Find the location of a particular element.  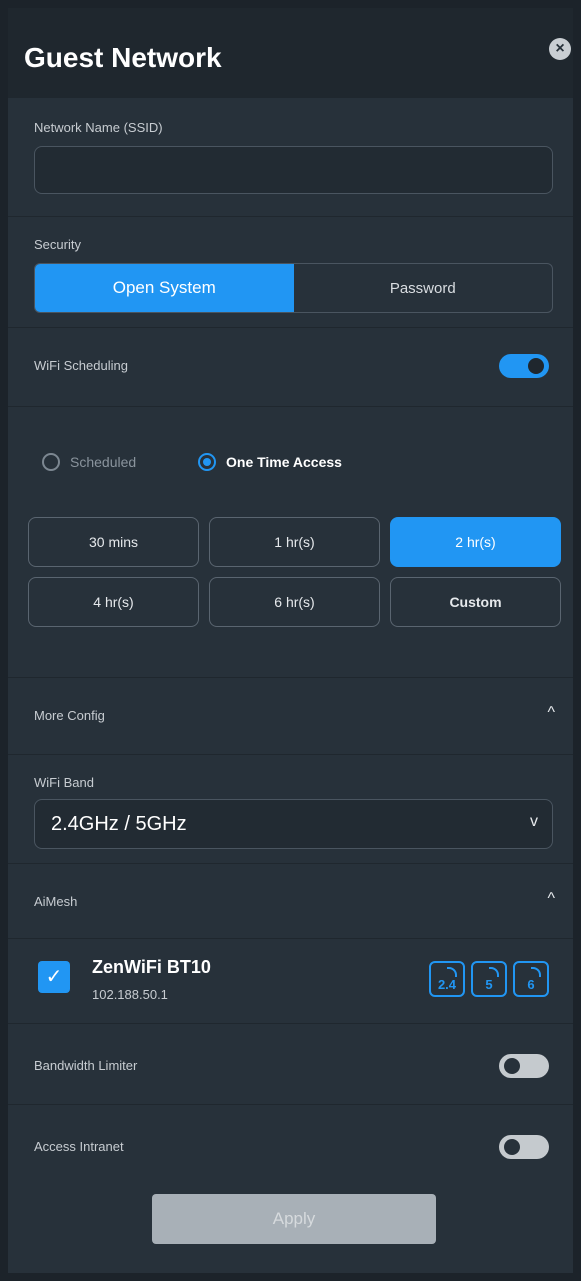

bandwidth-limiter-label: Bandwidth Limiter is located at coordinates (86, 1065).